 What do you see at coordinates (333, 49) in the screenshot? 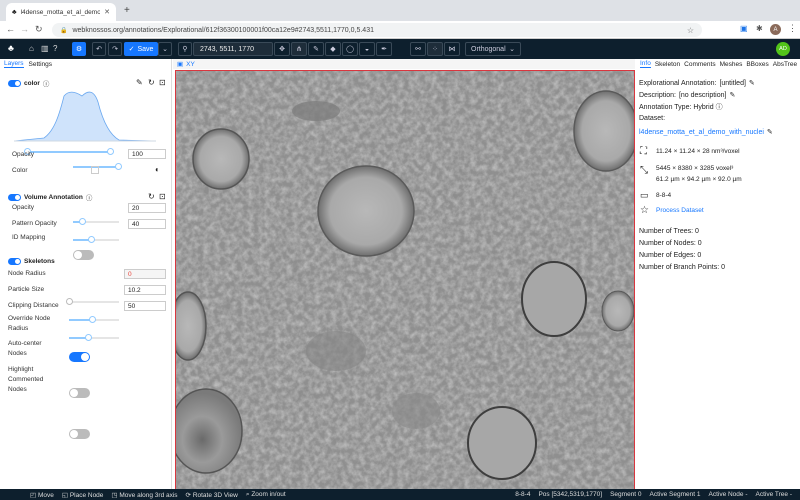
I see `eraser-tool-button: ◆` at bounding box center [333, 49].